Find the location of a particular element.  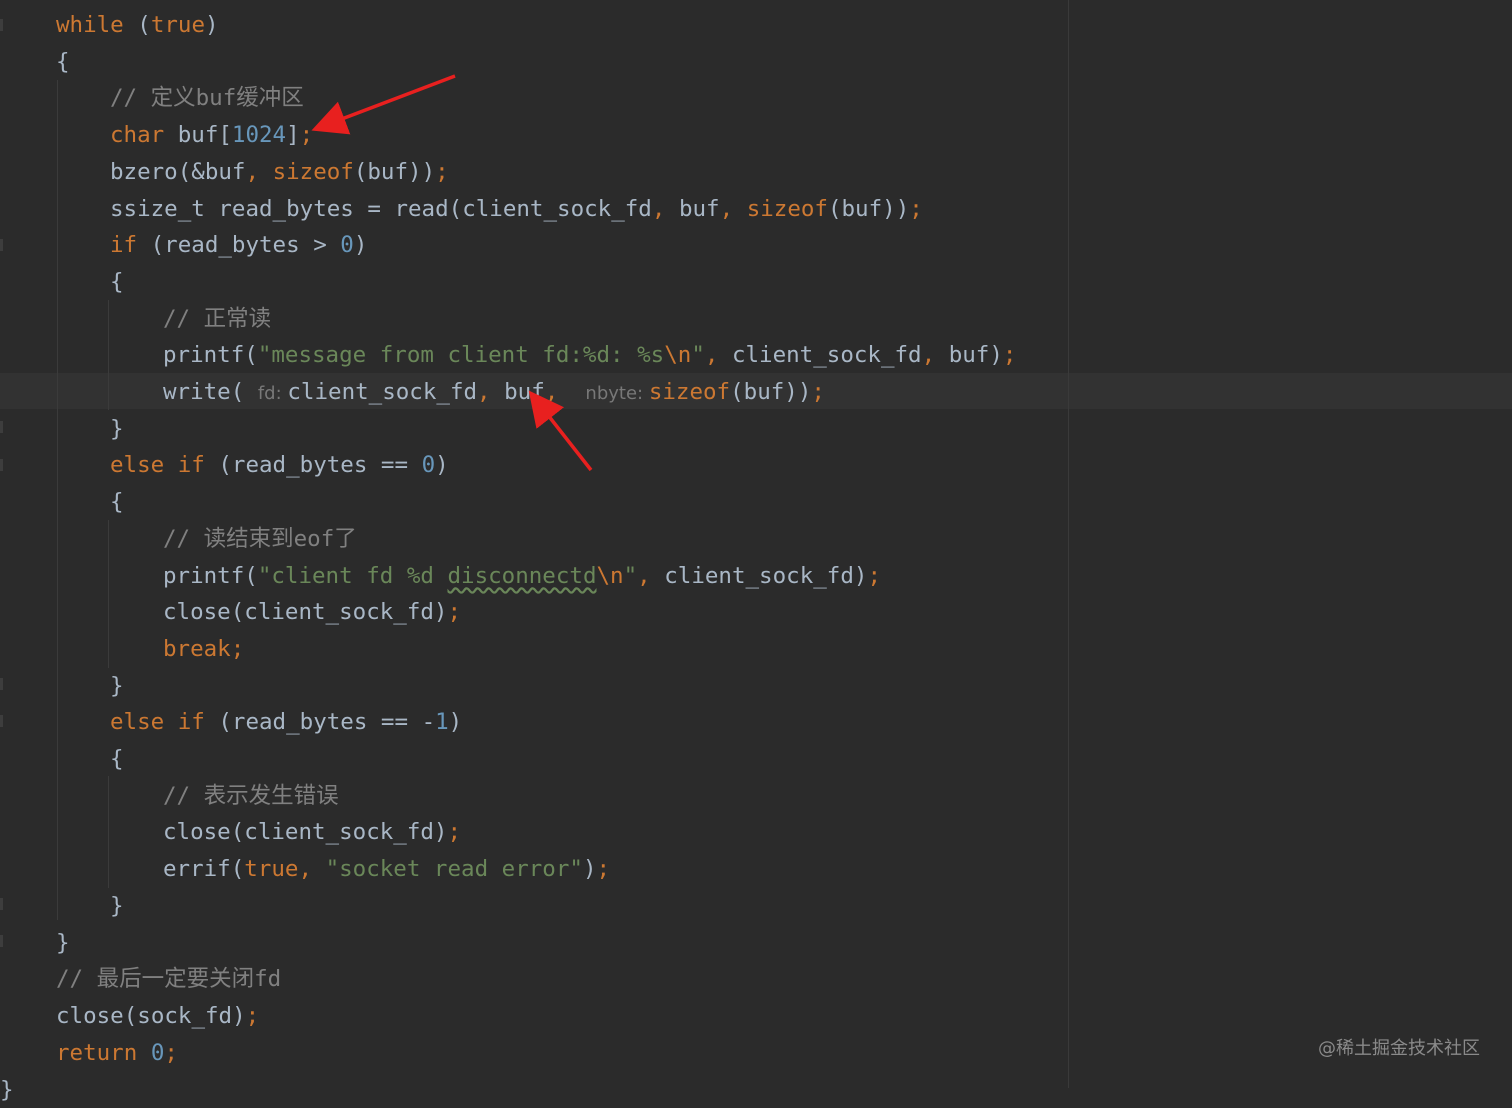

string-token: "message from client fd:%d: %s is located at coordinates (461, 355).